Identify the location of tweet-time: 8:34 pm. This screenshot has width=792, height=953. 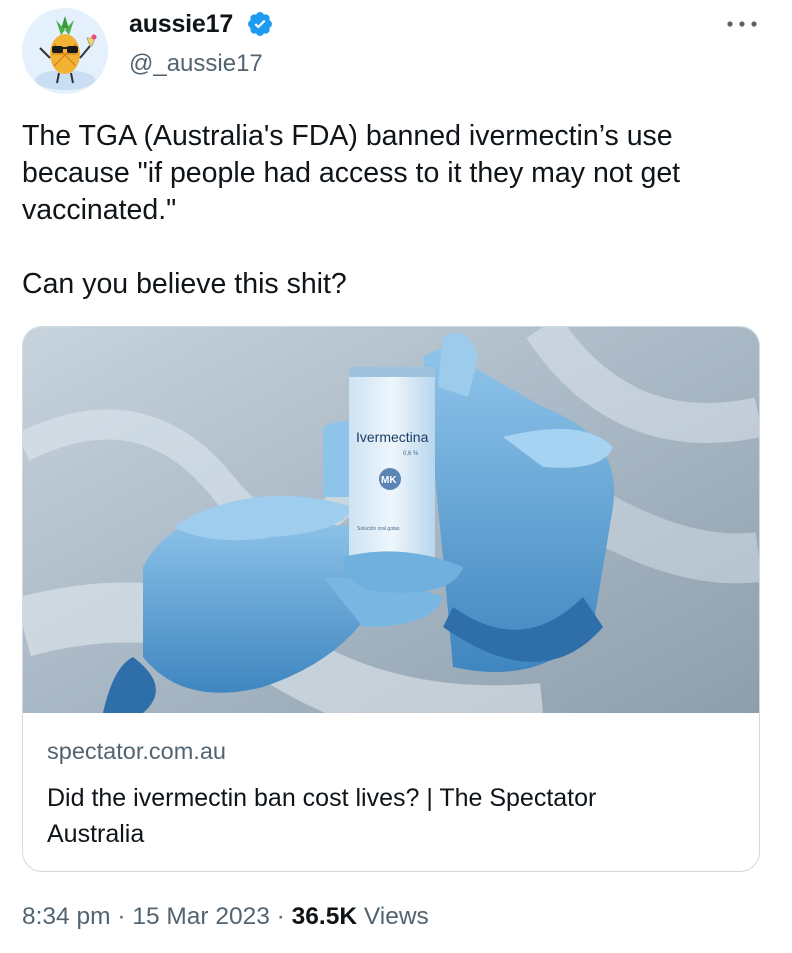
(66, 916).